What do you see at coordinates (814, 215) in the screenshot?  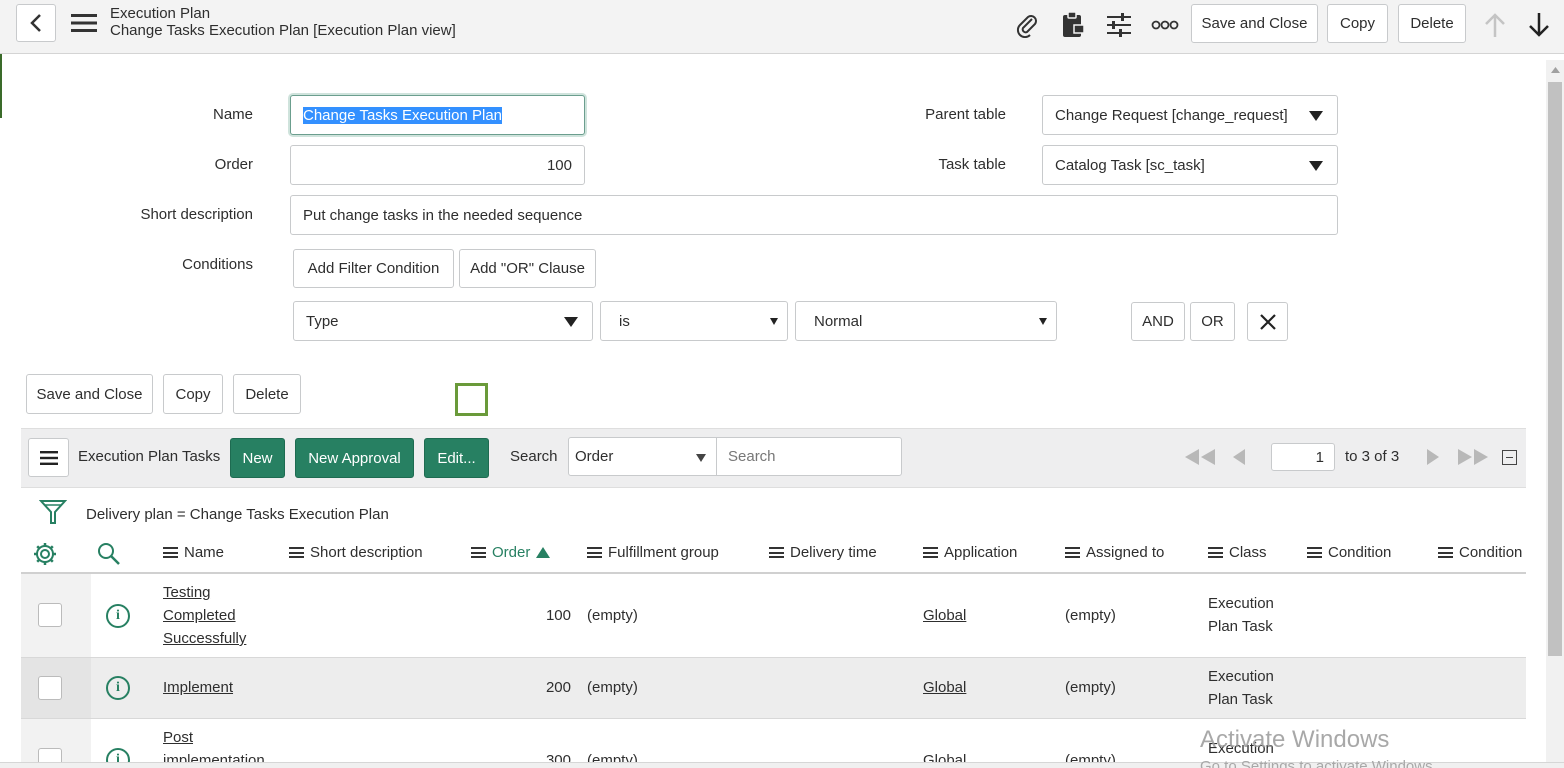 I see `short-description-input: Put change tasks in the needed sequence` at bounding box center [814, 215].